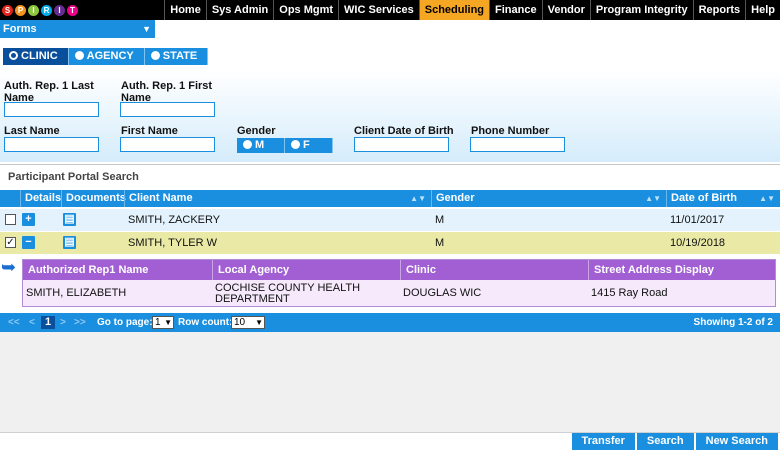  What do you see at coordinates (72, 10) in the screenshot?
I see `logo-letter: T` at bounding box center [72, 10].